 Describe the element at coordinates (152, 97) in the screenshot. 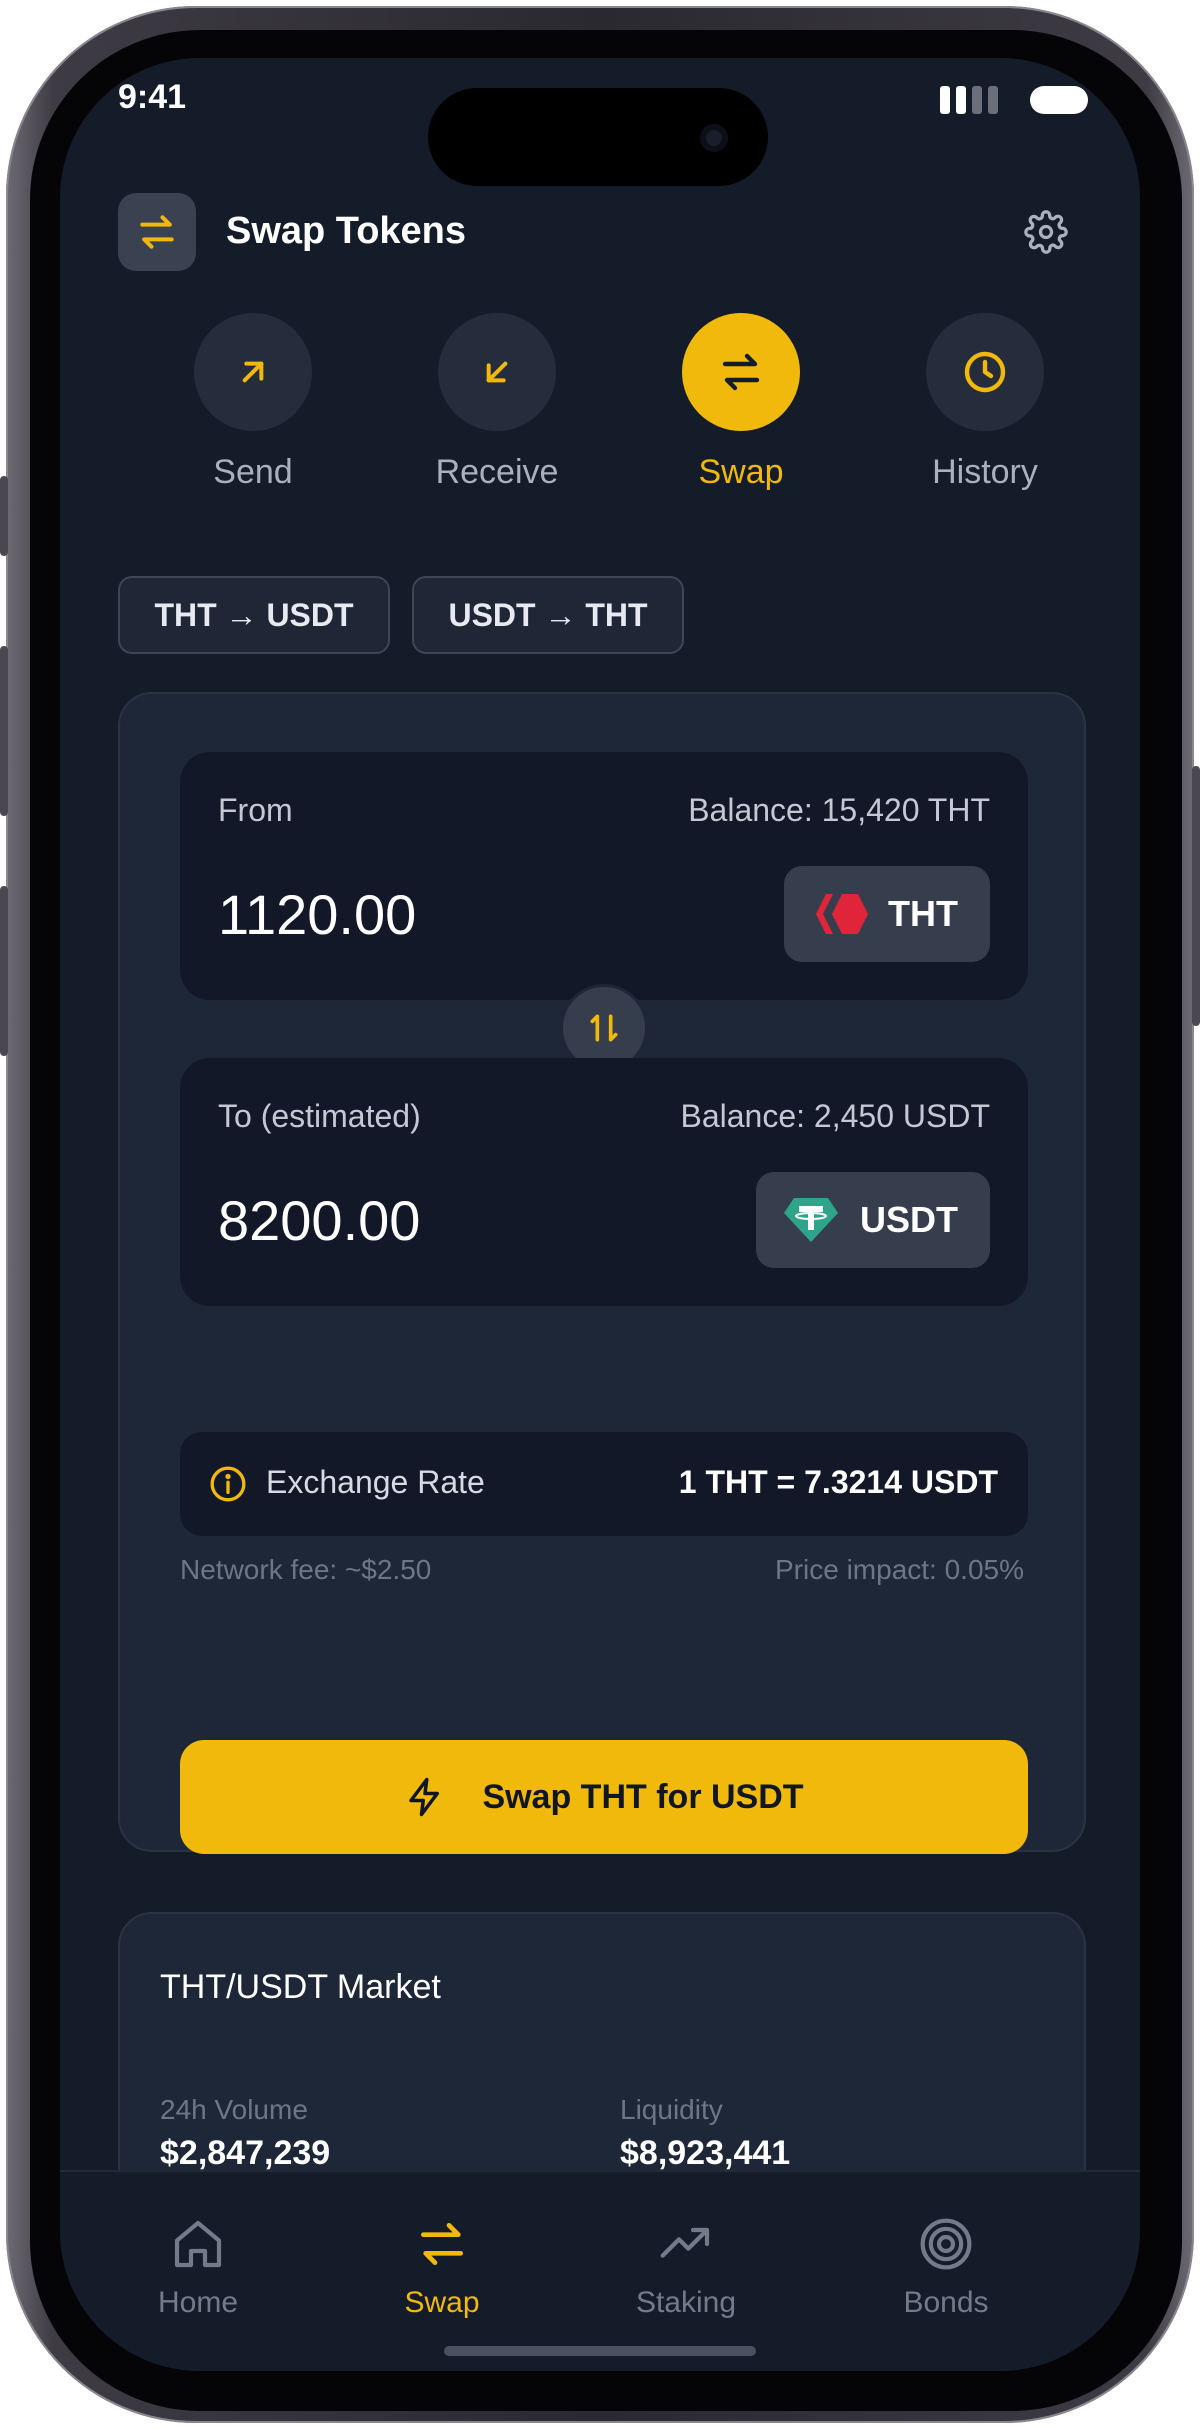

I see `status-time: 9:41` at that location.